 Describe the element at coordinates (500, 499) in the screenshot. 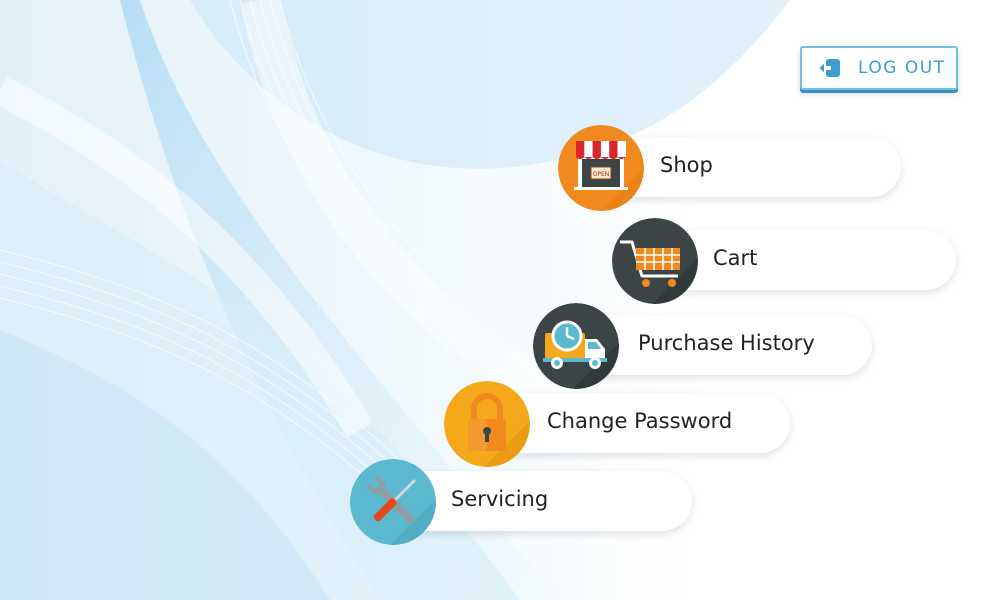

I see `menu-item-label: Servicing` at that location.